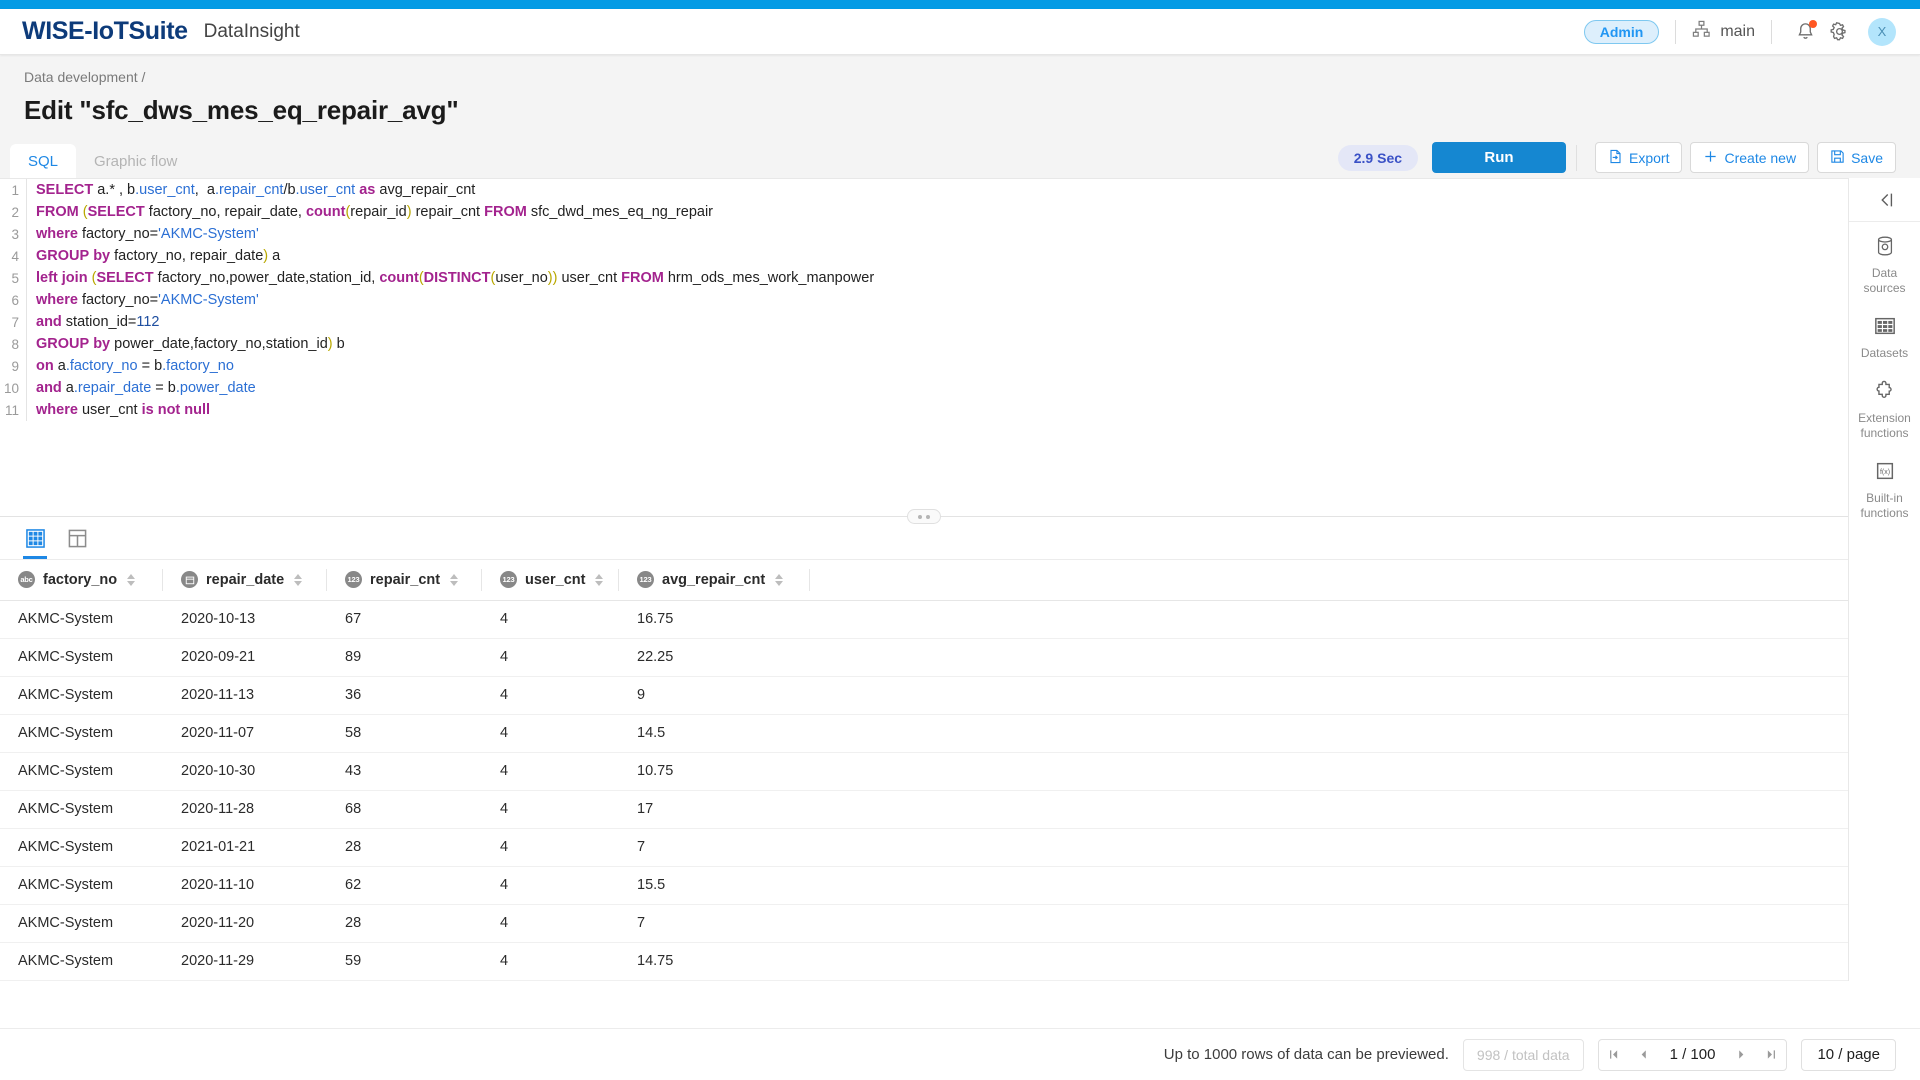  Describe the element at coordinates (1884, 407) in the screenshot. I see `rail-item-extension-functions: Extension functions` at that location.